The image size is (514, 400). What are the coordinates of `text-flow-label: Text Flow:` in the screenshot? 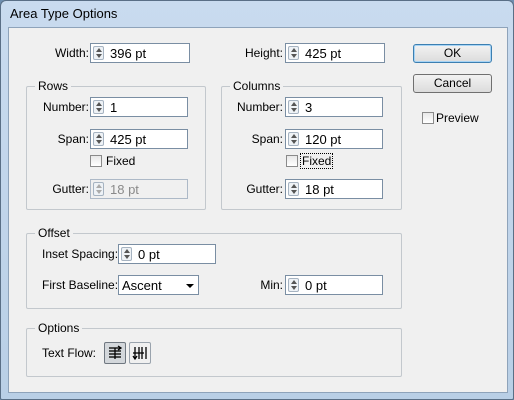 It's located at (69, 353).